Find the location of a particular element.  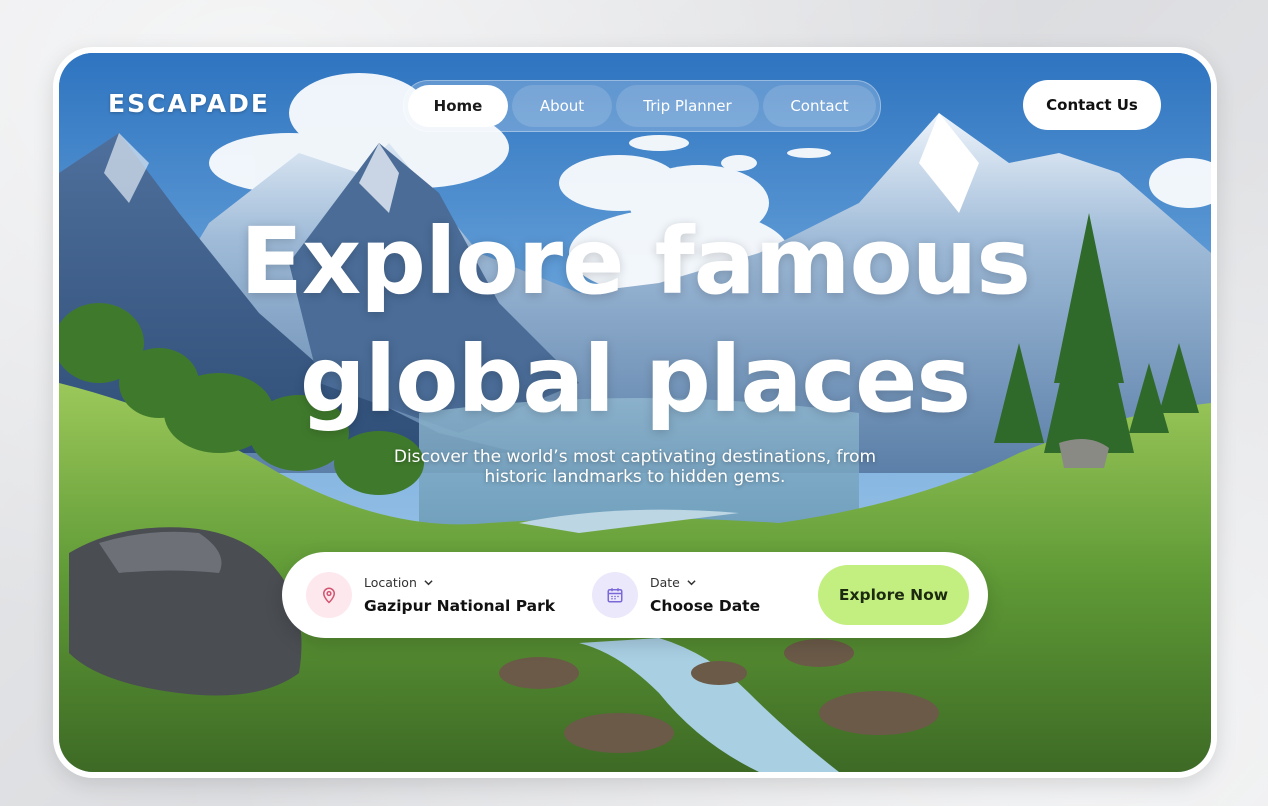

main-navigation: Home About Trip Planner Contact is located at coordinates (642, 106).